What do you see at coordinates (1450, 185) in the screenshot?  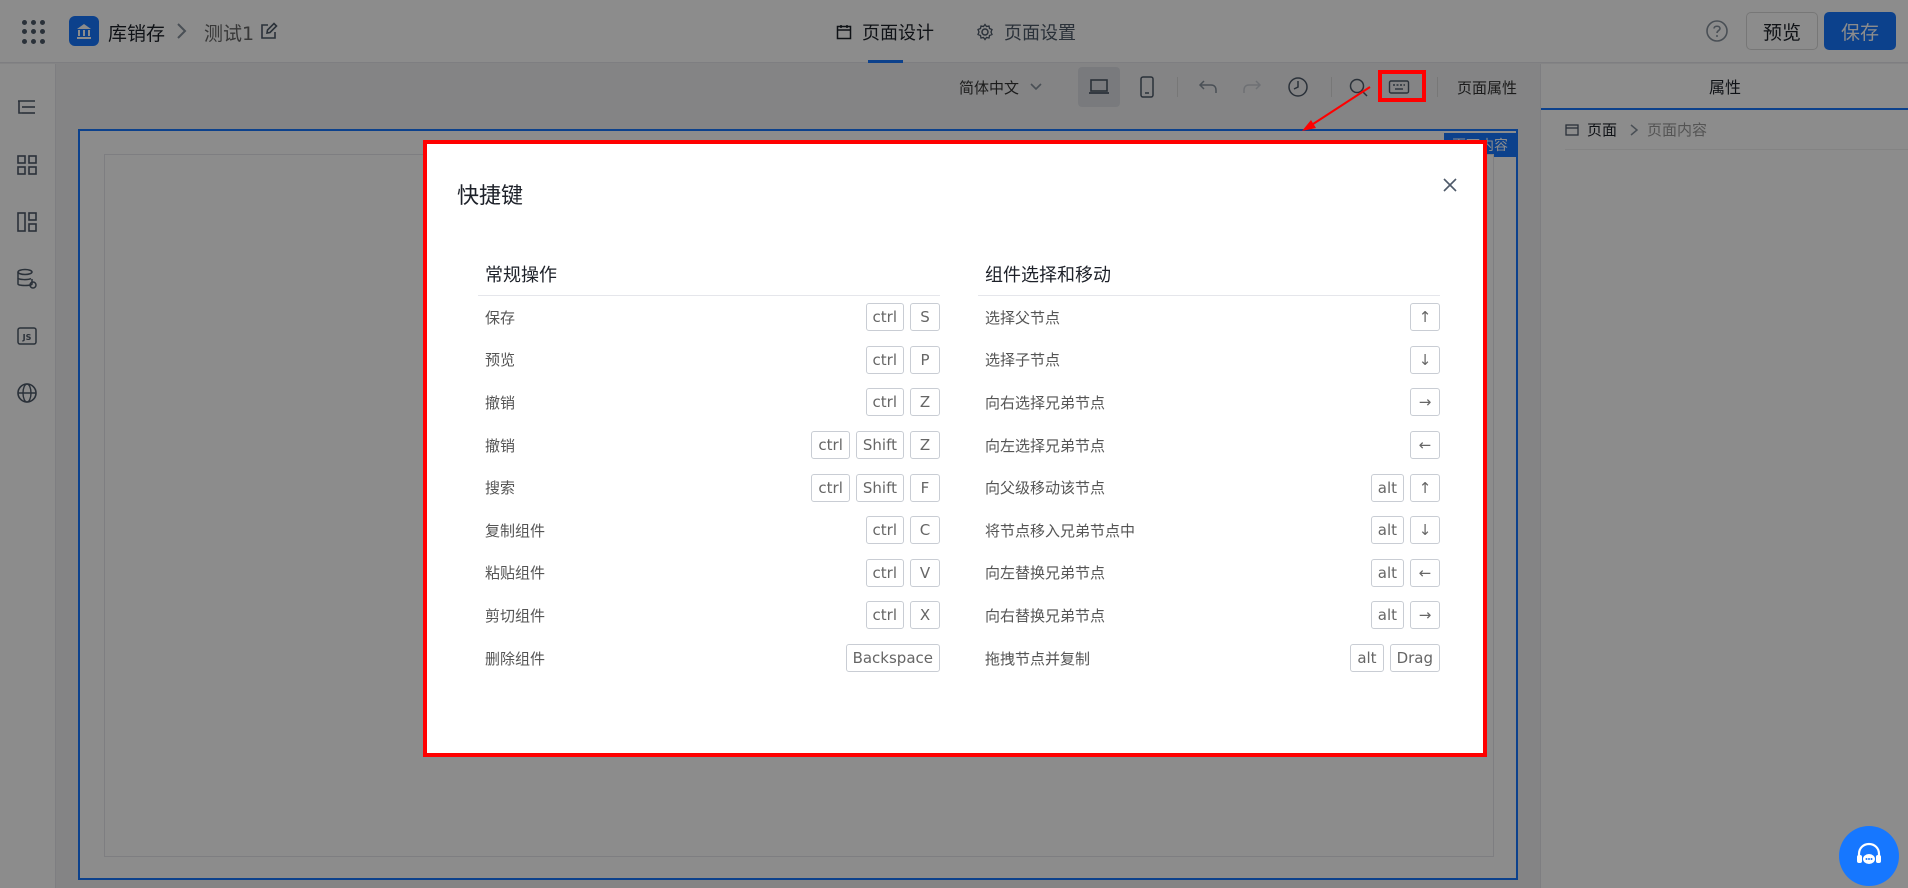 I see `close-icon` at bounding box center [1450, 185].